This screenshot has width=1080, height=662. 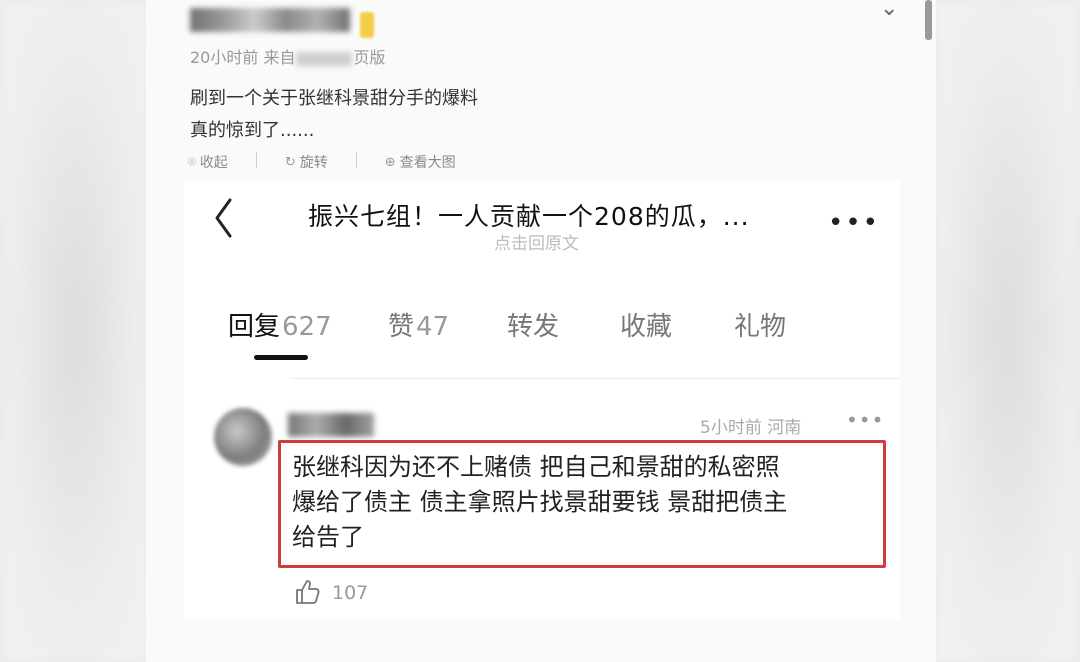 I want to click on zoom-icon: ⊕, so click(x=390, y=162).